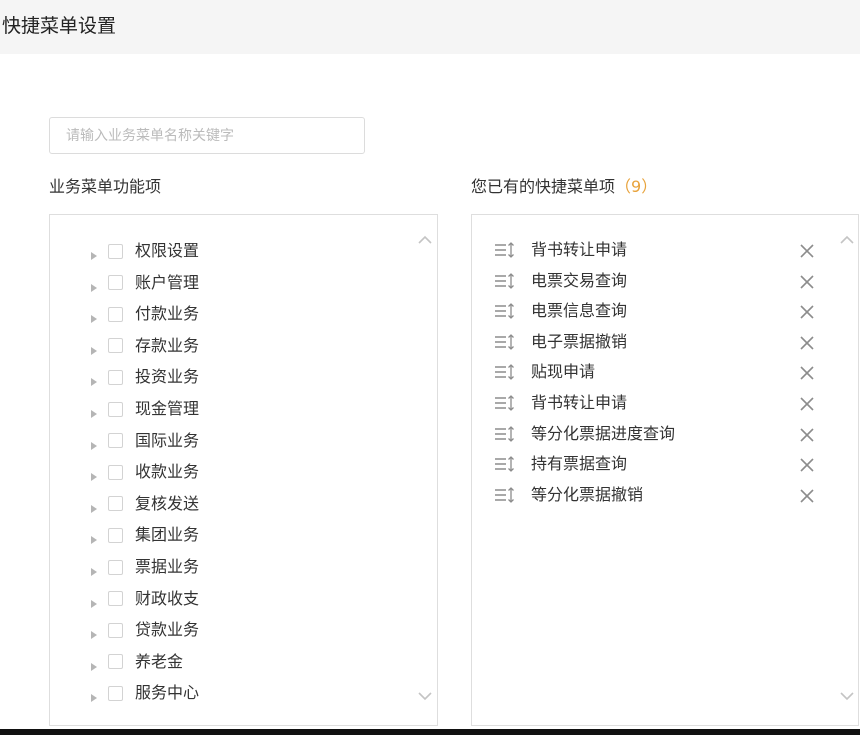 The width and height of the screenshot is (860, 735). I want to click on quick-menu-item: 电子票据撤销, so click(662, 342).